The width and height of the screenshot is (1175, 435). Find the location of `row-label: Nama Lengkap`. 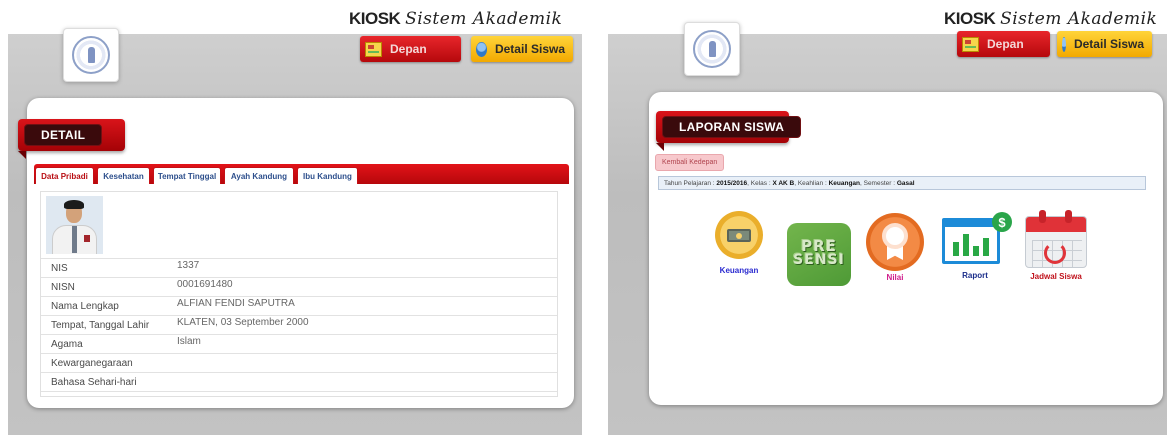

row-label: Nama Lengkap is located at coordinates (104, 306).